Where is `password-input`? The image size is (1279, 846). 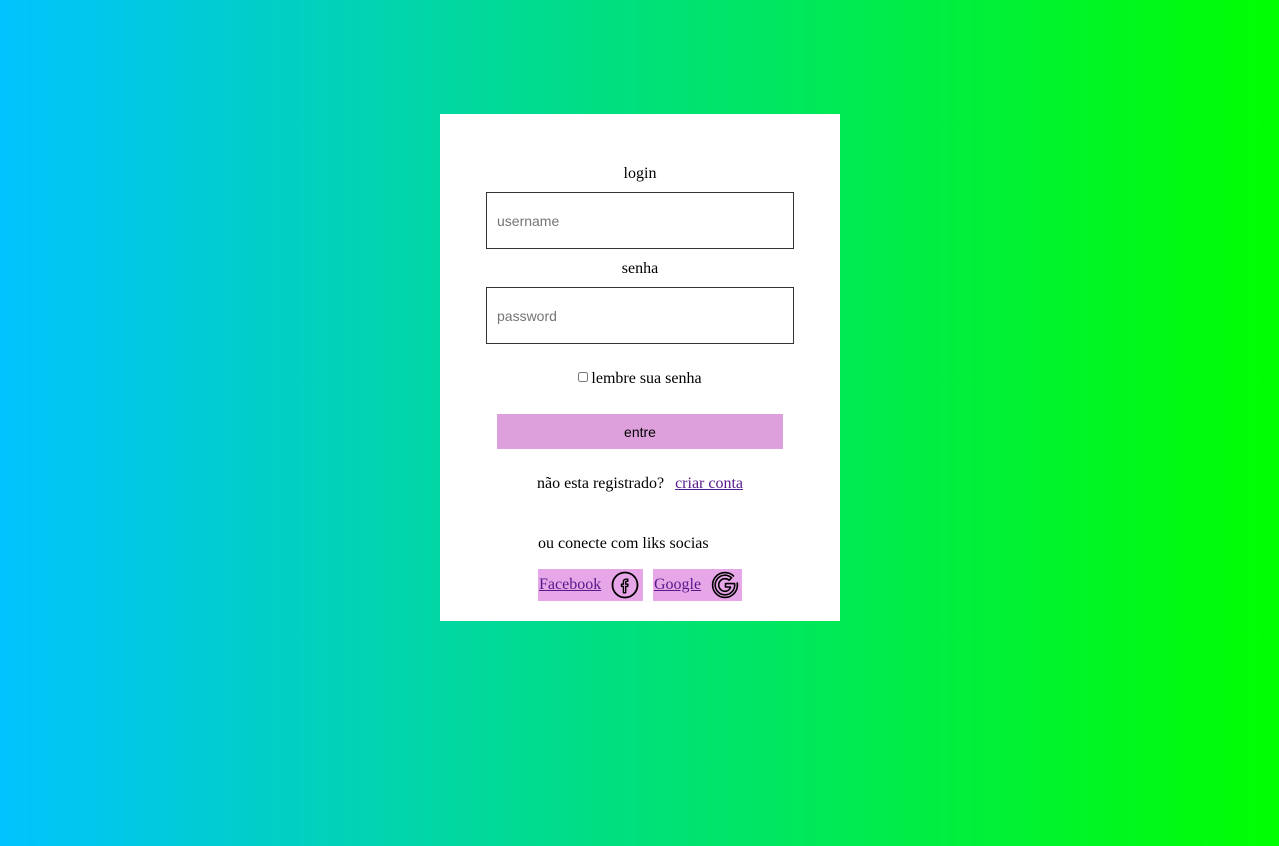
password-input is located at coordinates (640, 315).